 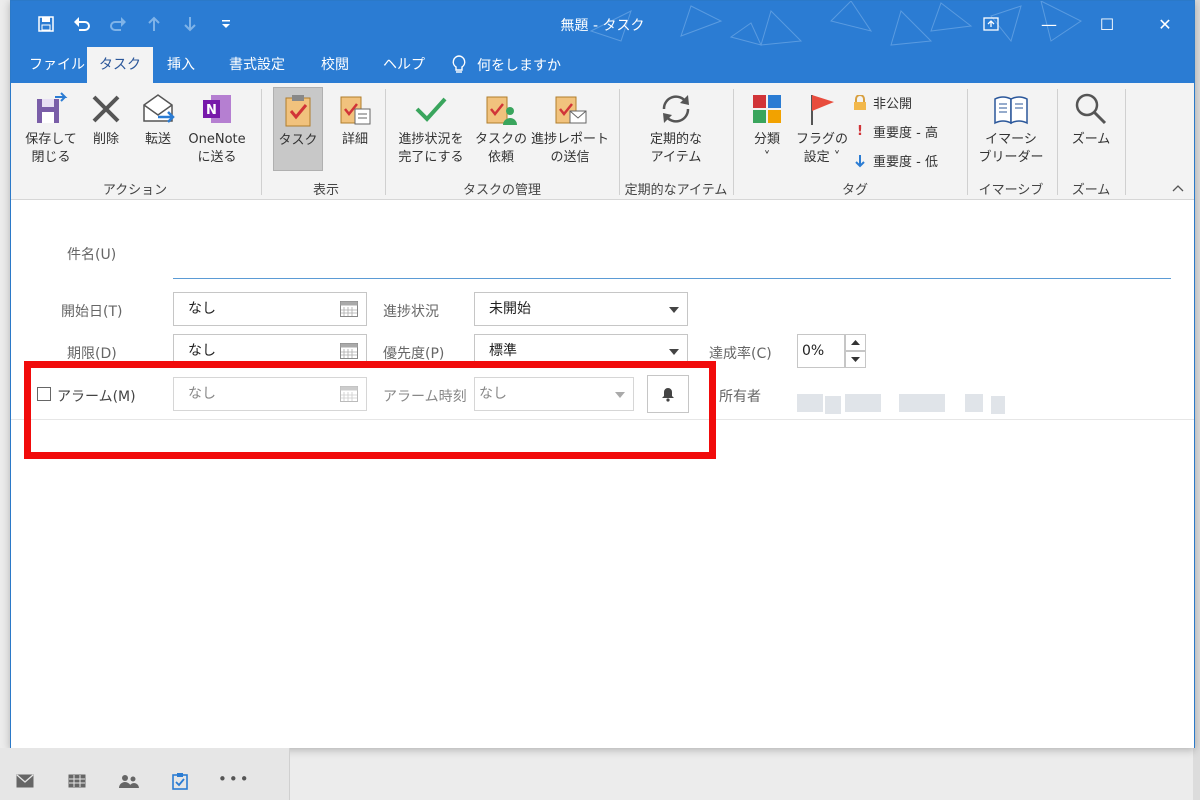 What do you see at coordinates (270, 309) in the screenshot?
I see `start-date-field: なし` at bounding box center [270, 309].